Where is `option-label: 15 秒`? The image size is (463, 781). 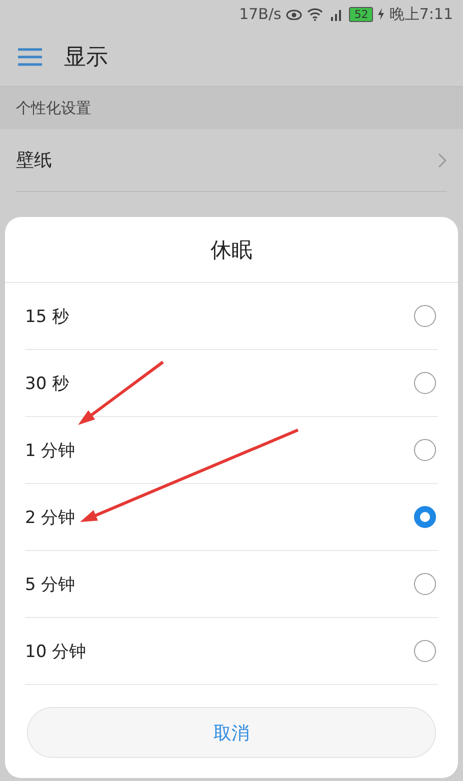 option-label: 15 秒 is located at coordinates (47, 316).